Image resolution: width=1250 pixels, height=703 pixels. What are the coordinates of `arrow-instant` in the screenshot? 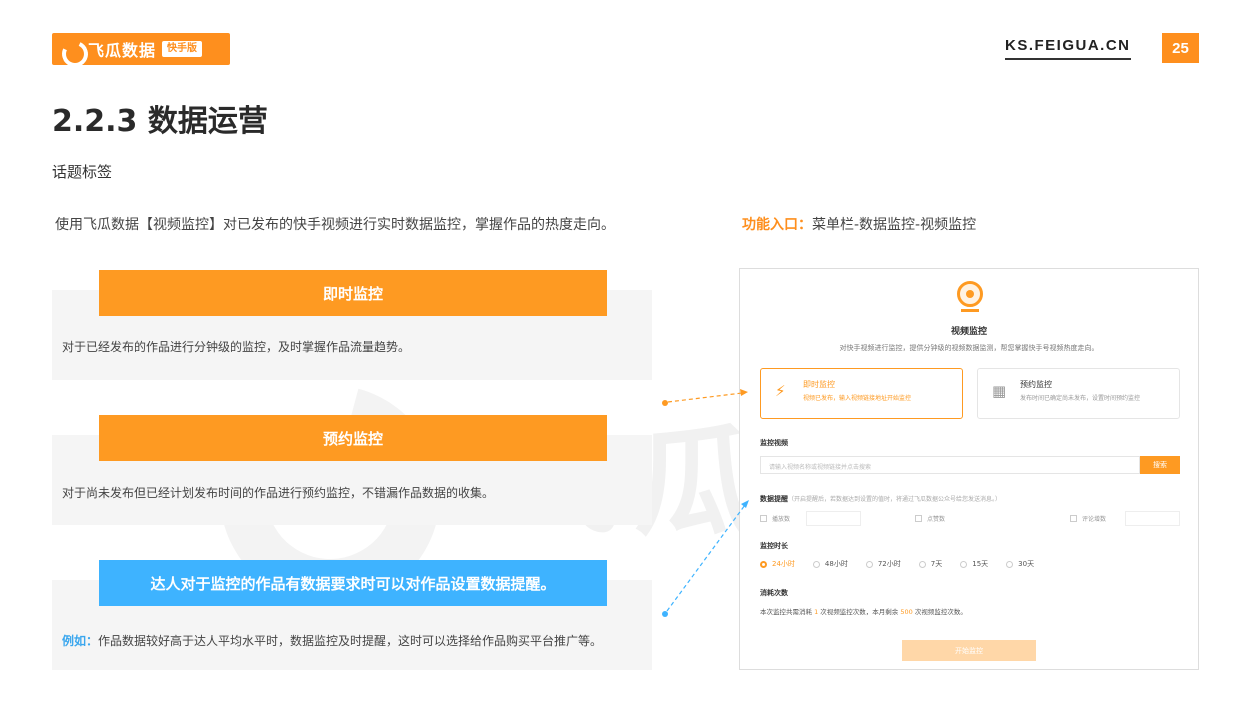 It's located at (705, 397).